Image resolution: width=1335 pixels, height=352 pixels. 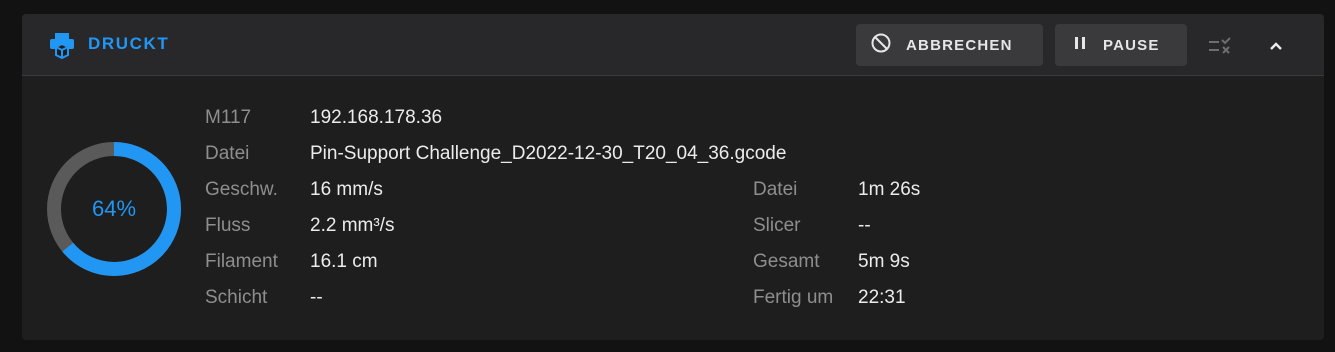 I want to click on info-value-speed: 16 mm/s, so click(x=346, y=189).